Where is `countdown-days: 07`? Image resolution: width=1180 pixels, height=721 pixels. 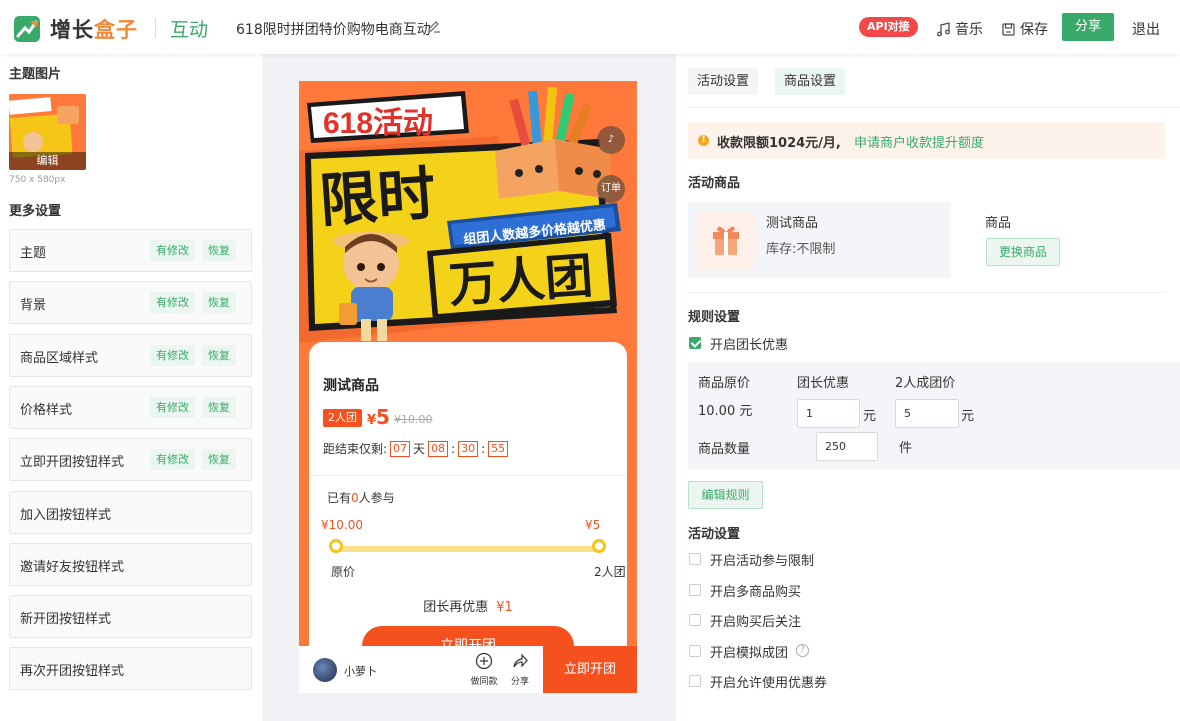
countdown-days: 07 is located at coordinates (400, 448).